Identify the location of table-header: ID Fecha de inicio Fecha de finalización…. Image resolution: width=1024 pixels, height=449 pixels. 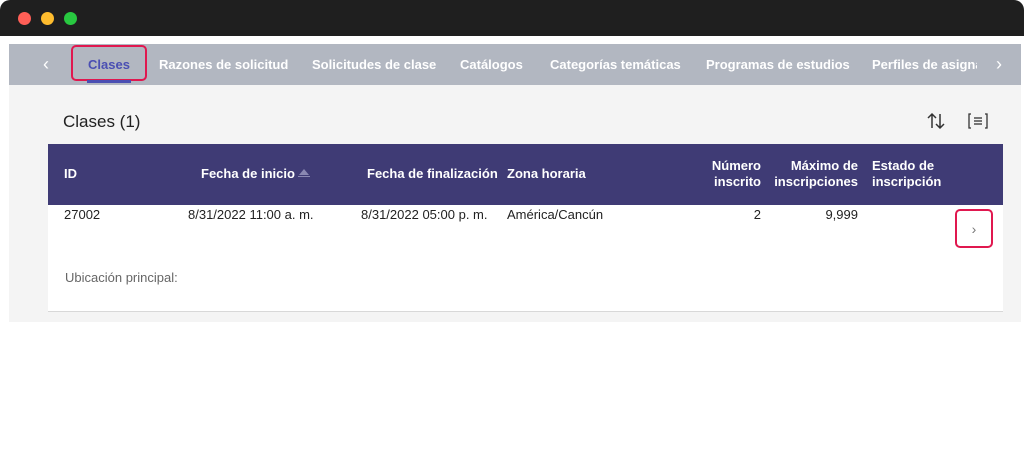
(525, 174).